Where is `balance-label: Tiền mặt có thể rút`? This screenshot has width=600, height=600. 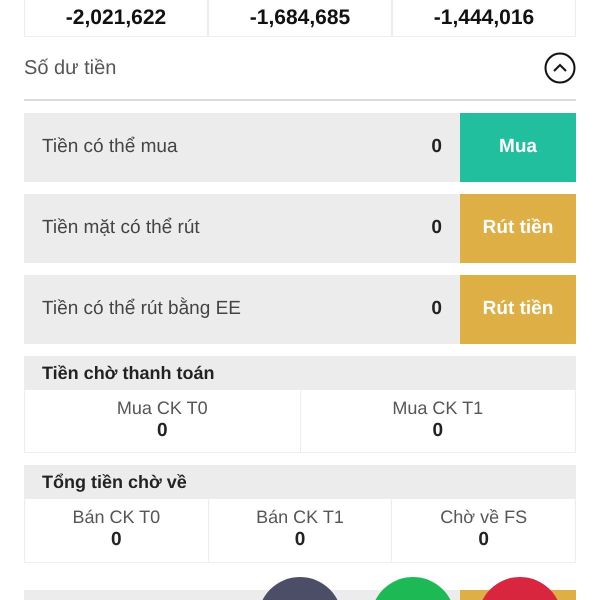
balance-label: Tiền mặt có thể rút is located at coordinates (121, 228).